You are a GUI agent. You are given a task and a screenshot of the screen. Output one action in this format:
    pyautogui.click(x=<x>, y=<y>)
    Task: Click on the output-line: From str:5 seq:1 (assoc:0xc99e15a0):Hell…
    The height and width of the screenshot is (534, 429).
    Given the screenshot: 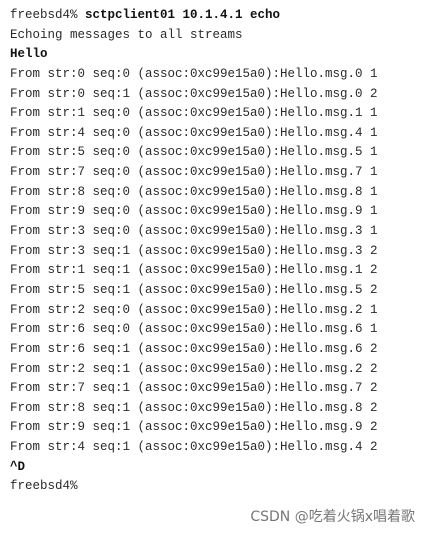 What is the action you would take?
    pyautogui.click(x=194, y=289)
    